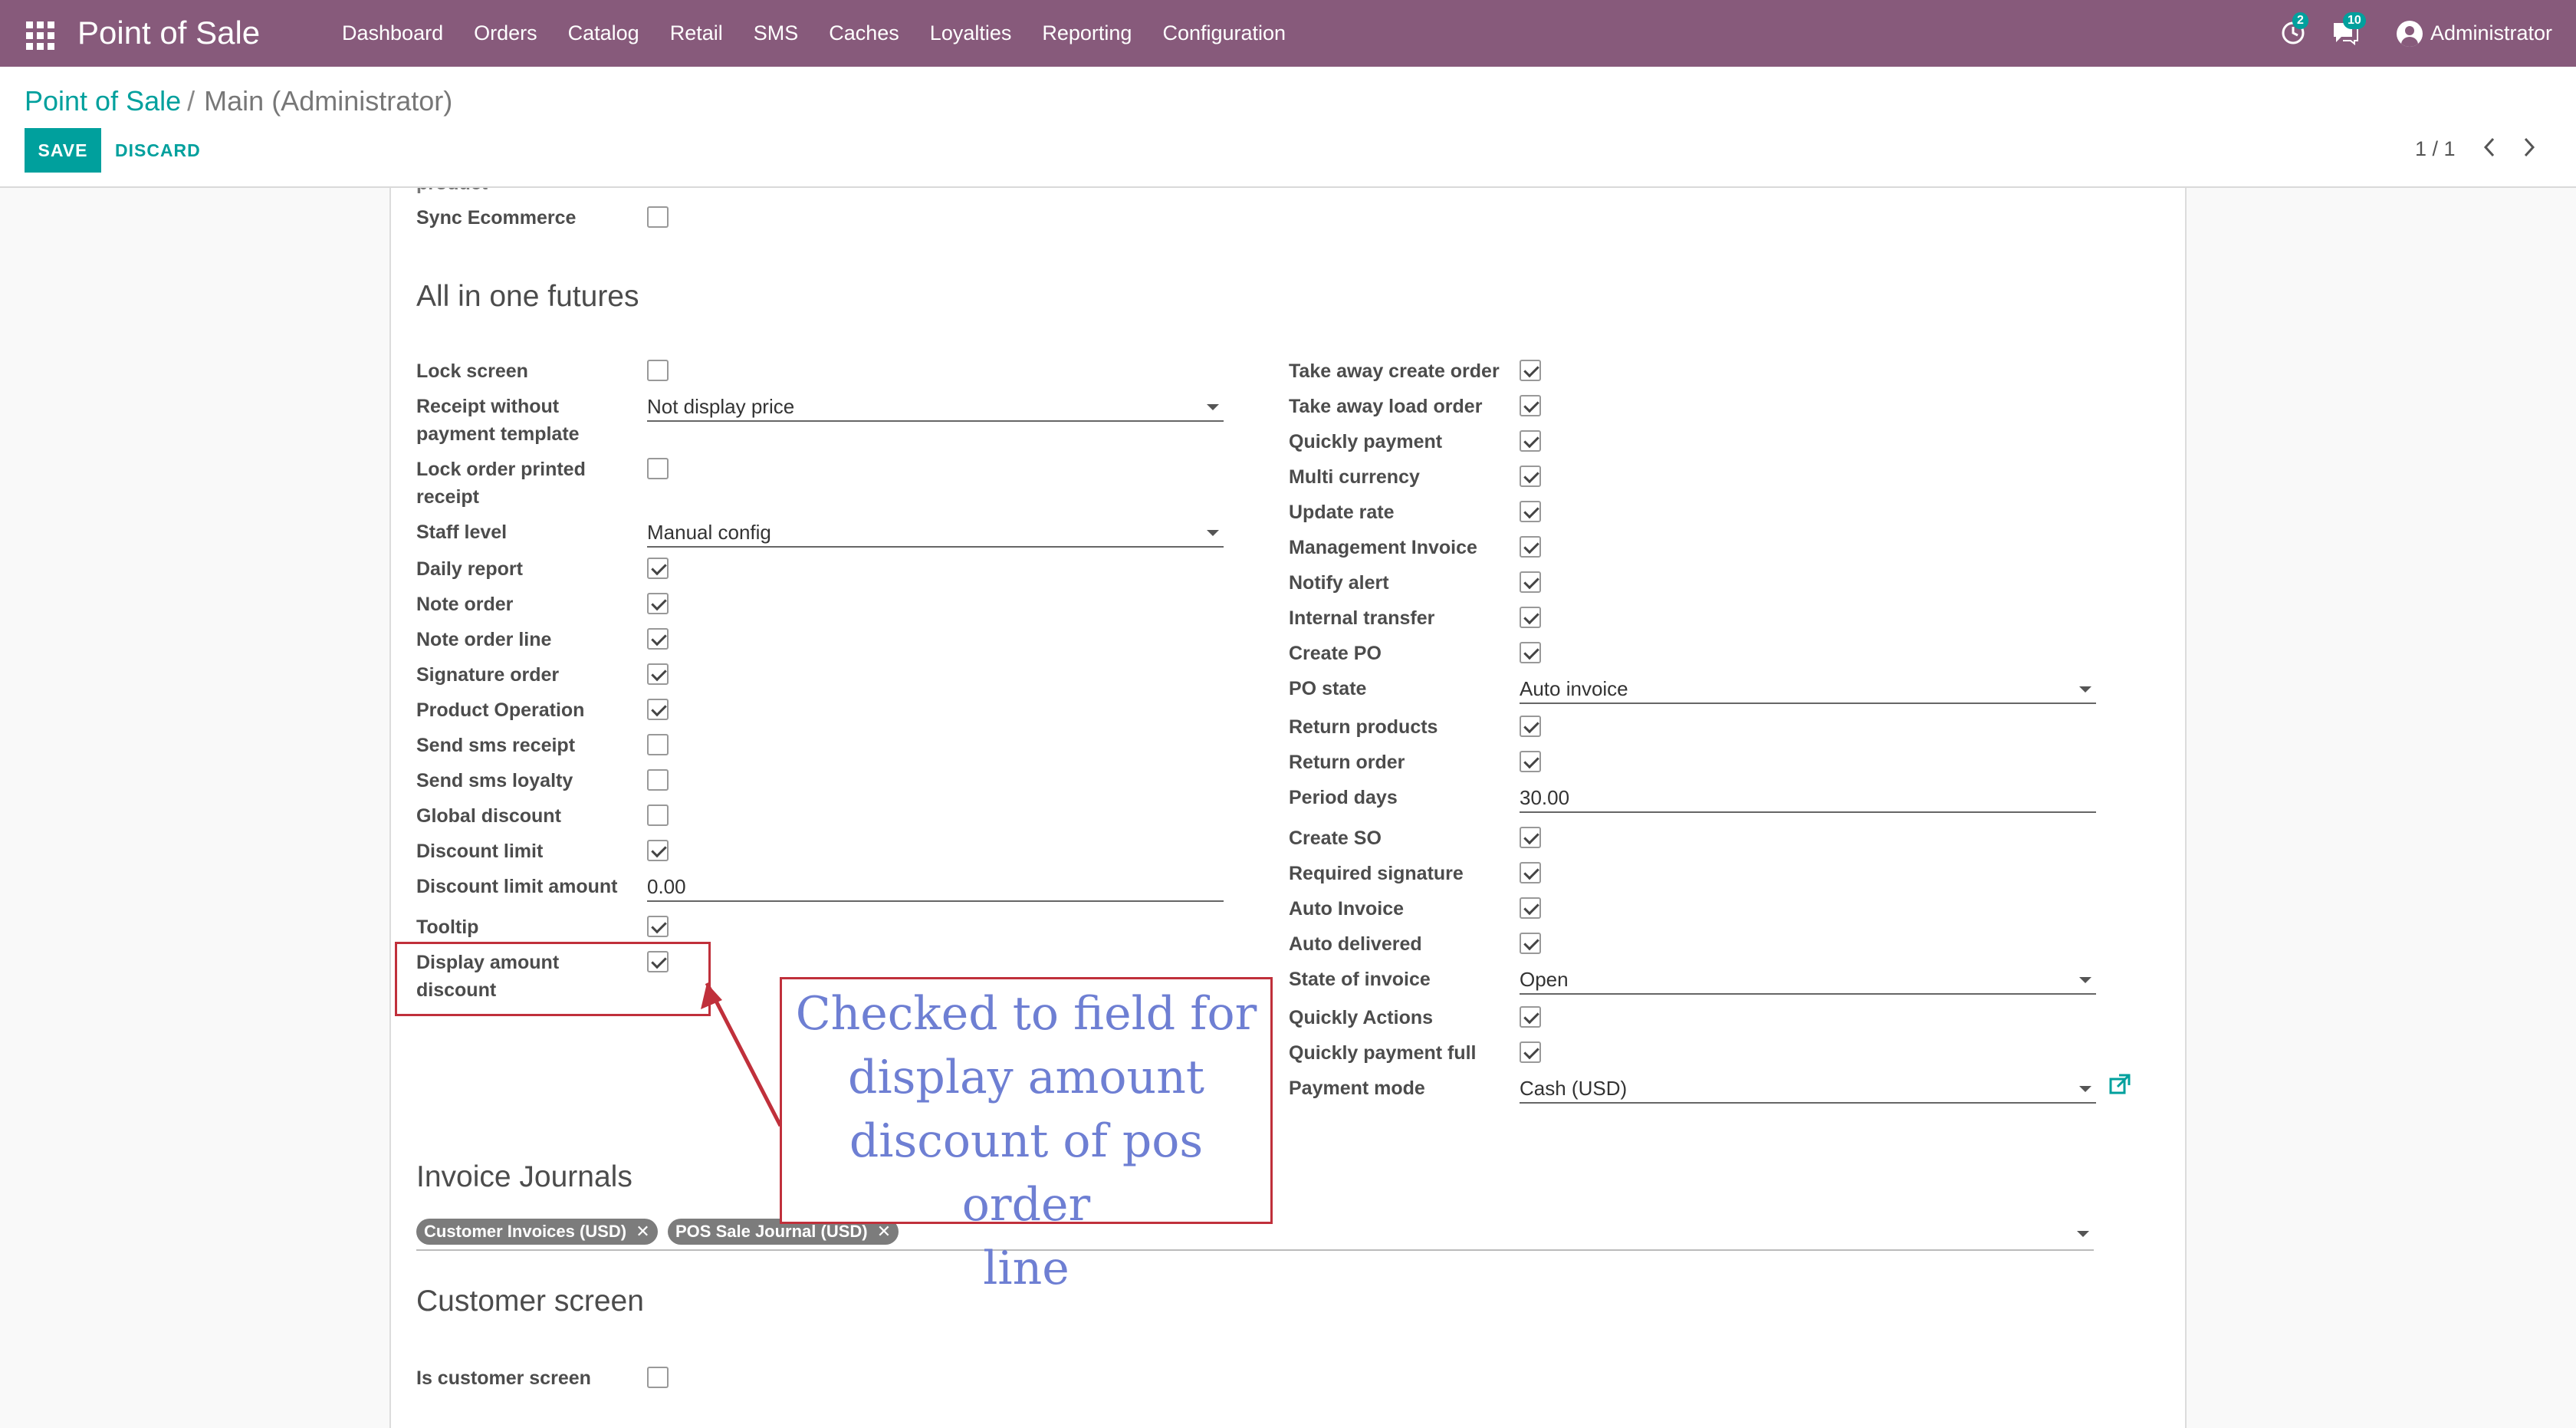 The height and width of the screenshot is (1428, 2576). I want to click on po-state-value: Auto invoice, so click(1574, 688).